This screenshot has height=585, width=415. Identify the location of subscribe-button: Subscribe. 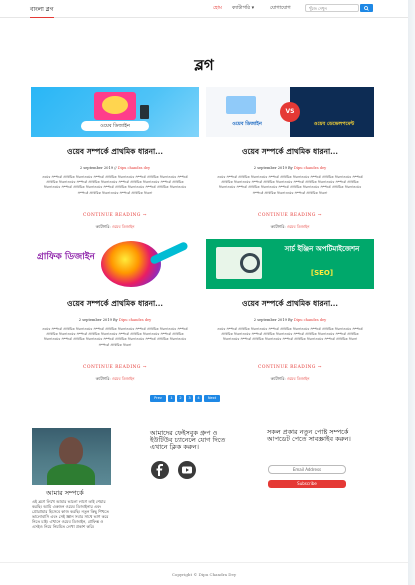
(307, 484).